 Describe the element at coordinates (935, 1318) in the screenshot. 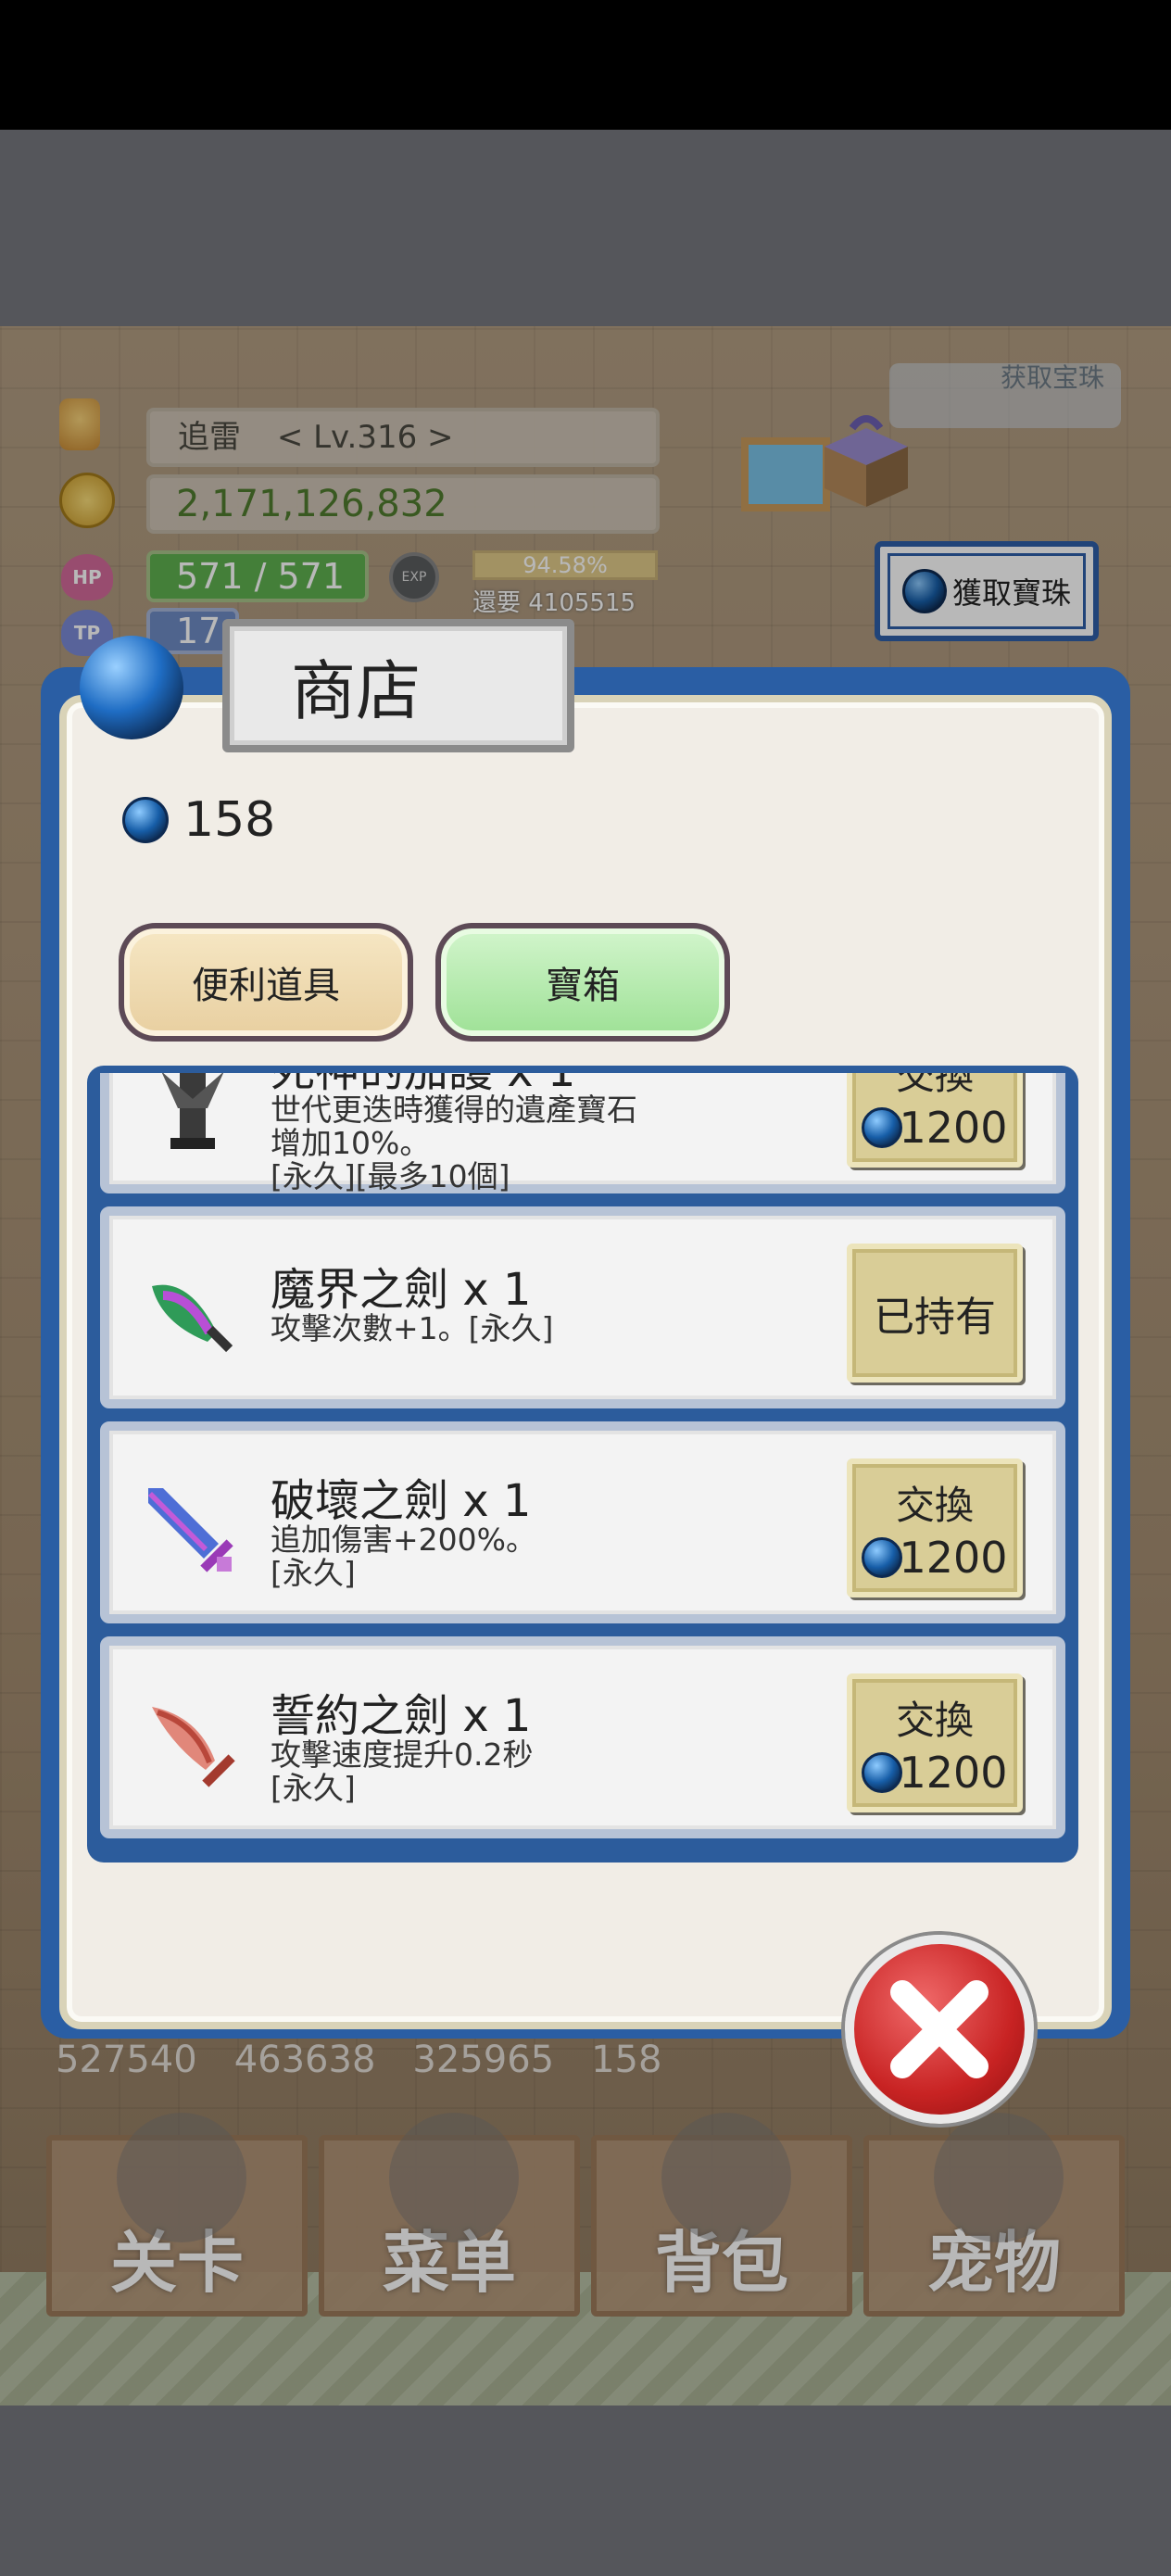

I see `owned-label: 已持有` at that location.